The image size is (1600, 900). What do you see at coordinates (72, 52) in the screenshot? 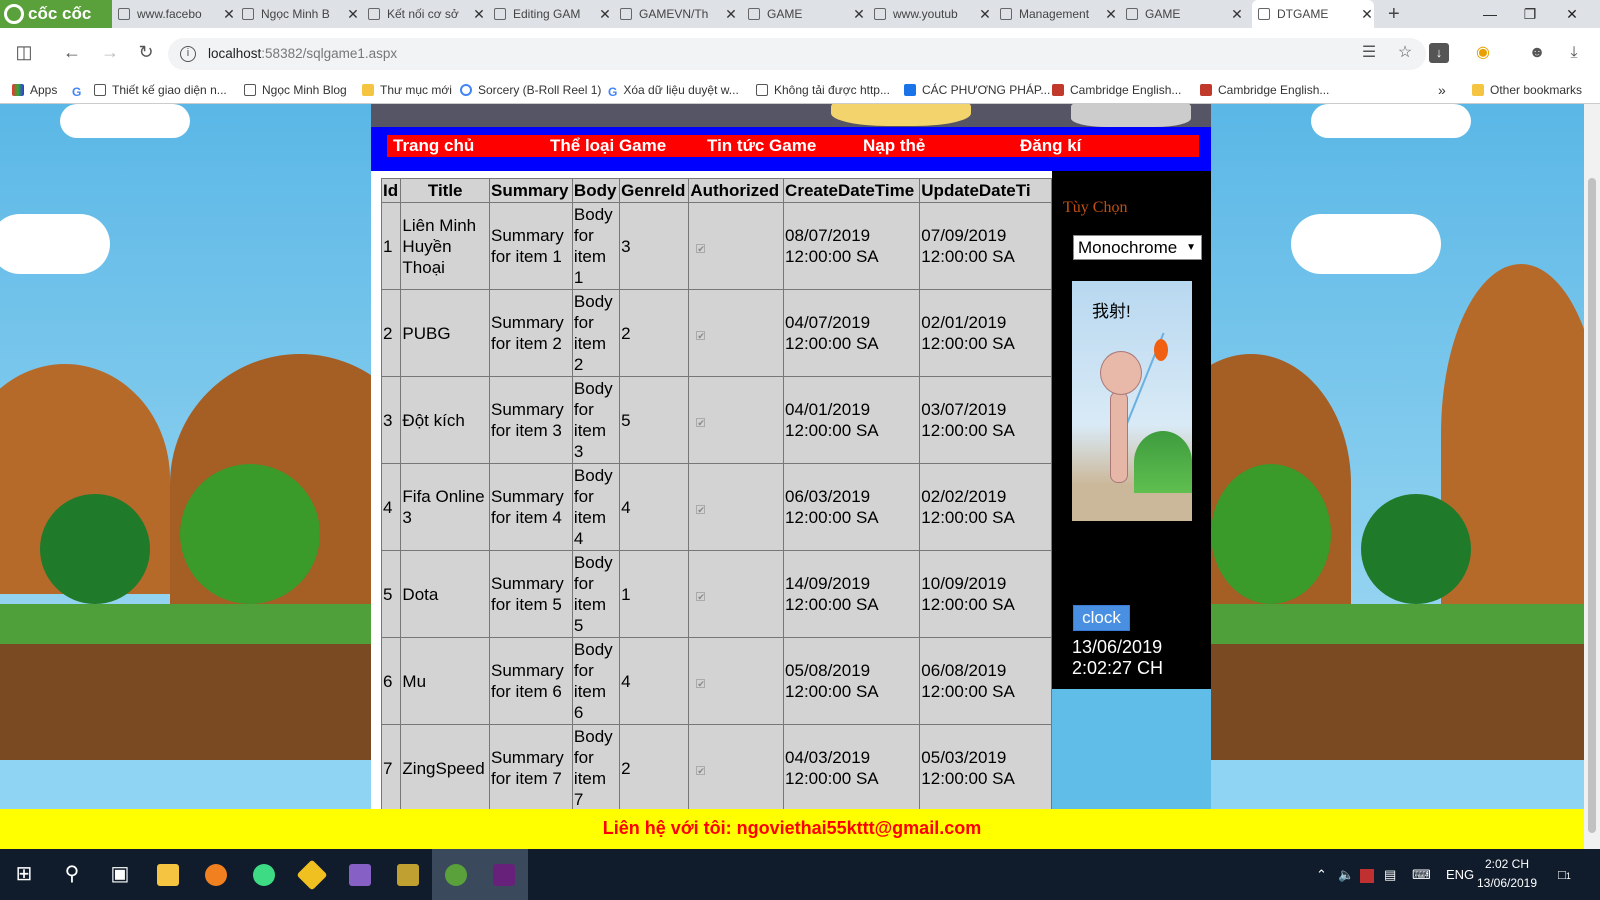
I see `back-icon: ←` at bounding box center [72, 52].